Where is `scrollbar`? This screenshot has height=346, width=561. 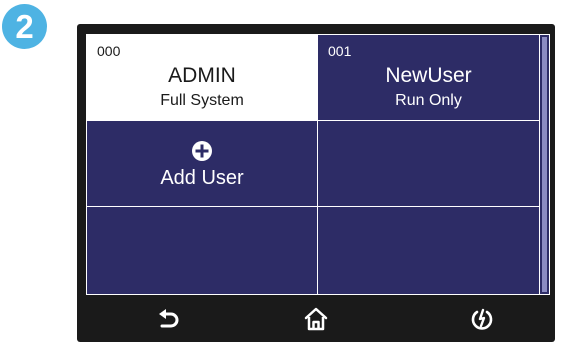 scrollbar is located at coordinates (544, 164).